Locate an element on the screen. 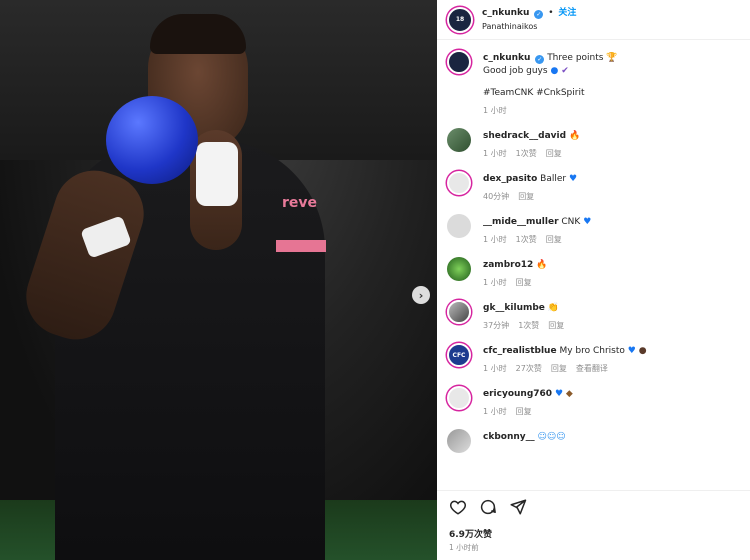 The image size is (750, 560). commenter-username: __mide__muller is located at coordinates (521, 222).